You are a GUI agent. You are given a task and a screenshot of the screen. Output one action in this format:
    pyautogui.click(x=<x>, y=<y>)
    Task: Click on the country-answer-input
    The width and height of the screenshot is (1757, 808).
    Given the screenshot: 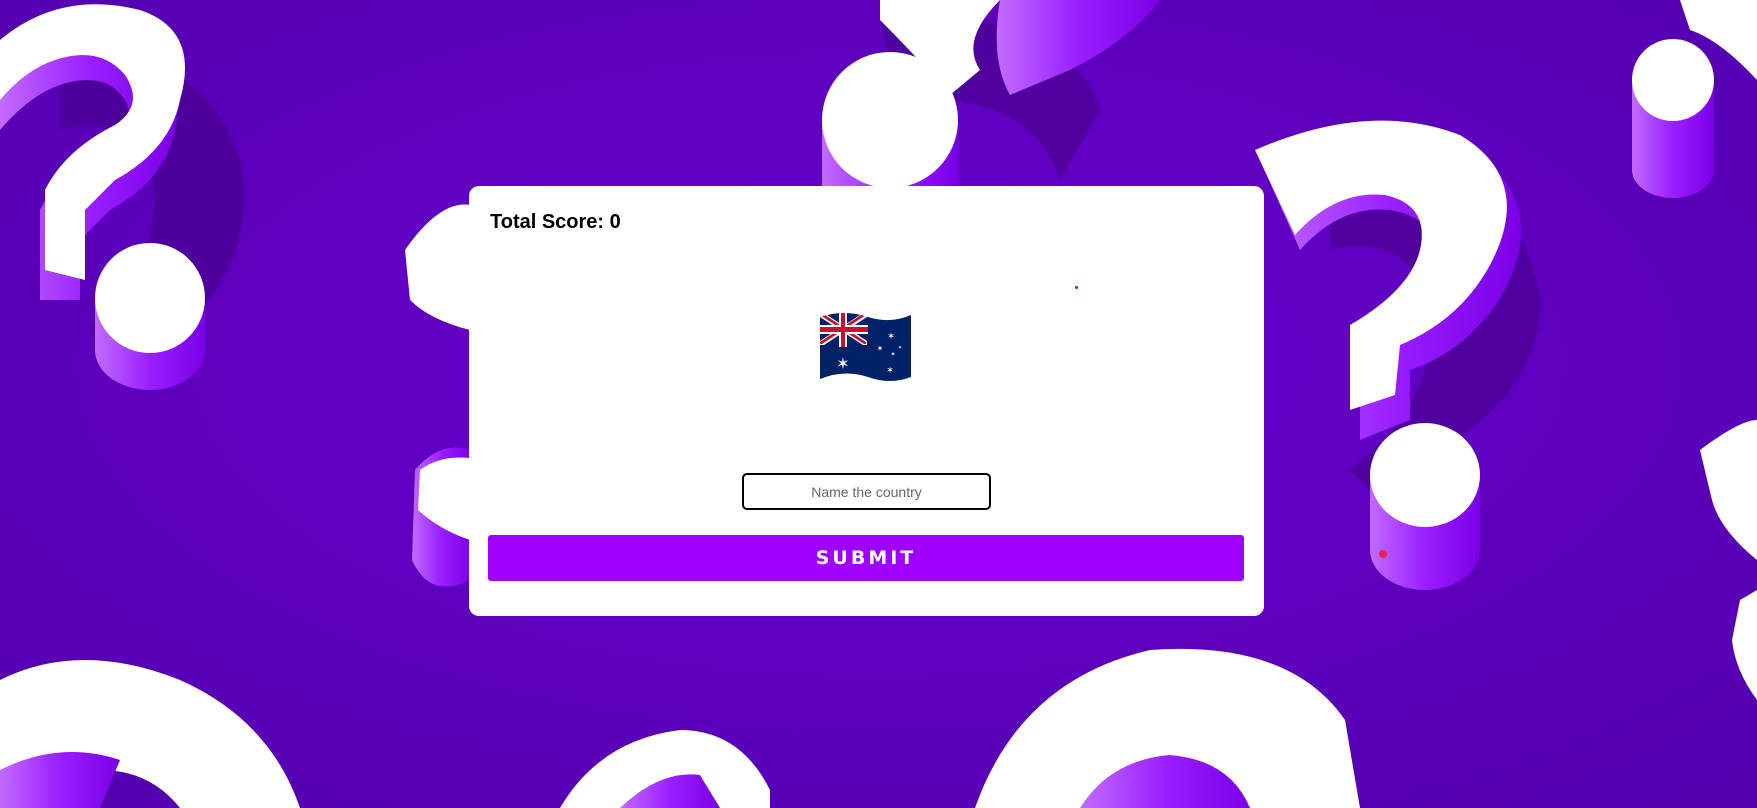 What is the action you would take?
    pyautogui.click(x=866, y=491)
    